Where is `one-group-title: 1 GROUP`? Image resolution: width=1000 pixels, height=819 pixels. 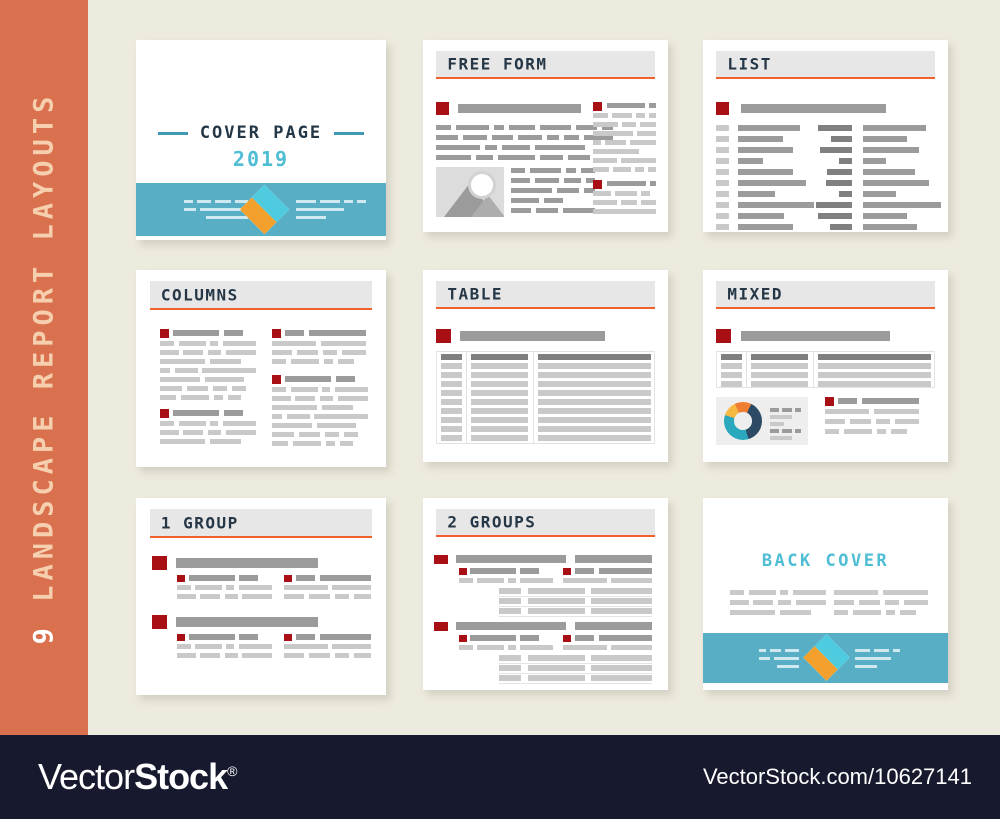
one-group-title: 1 GROUP is located at coordinates (199, 523).